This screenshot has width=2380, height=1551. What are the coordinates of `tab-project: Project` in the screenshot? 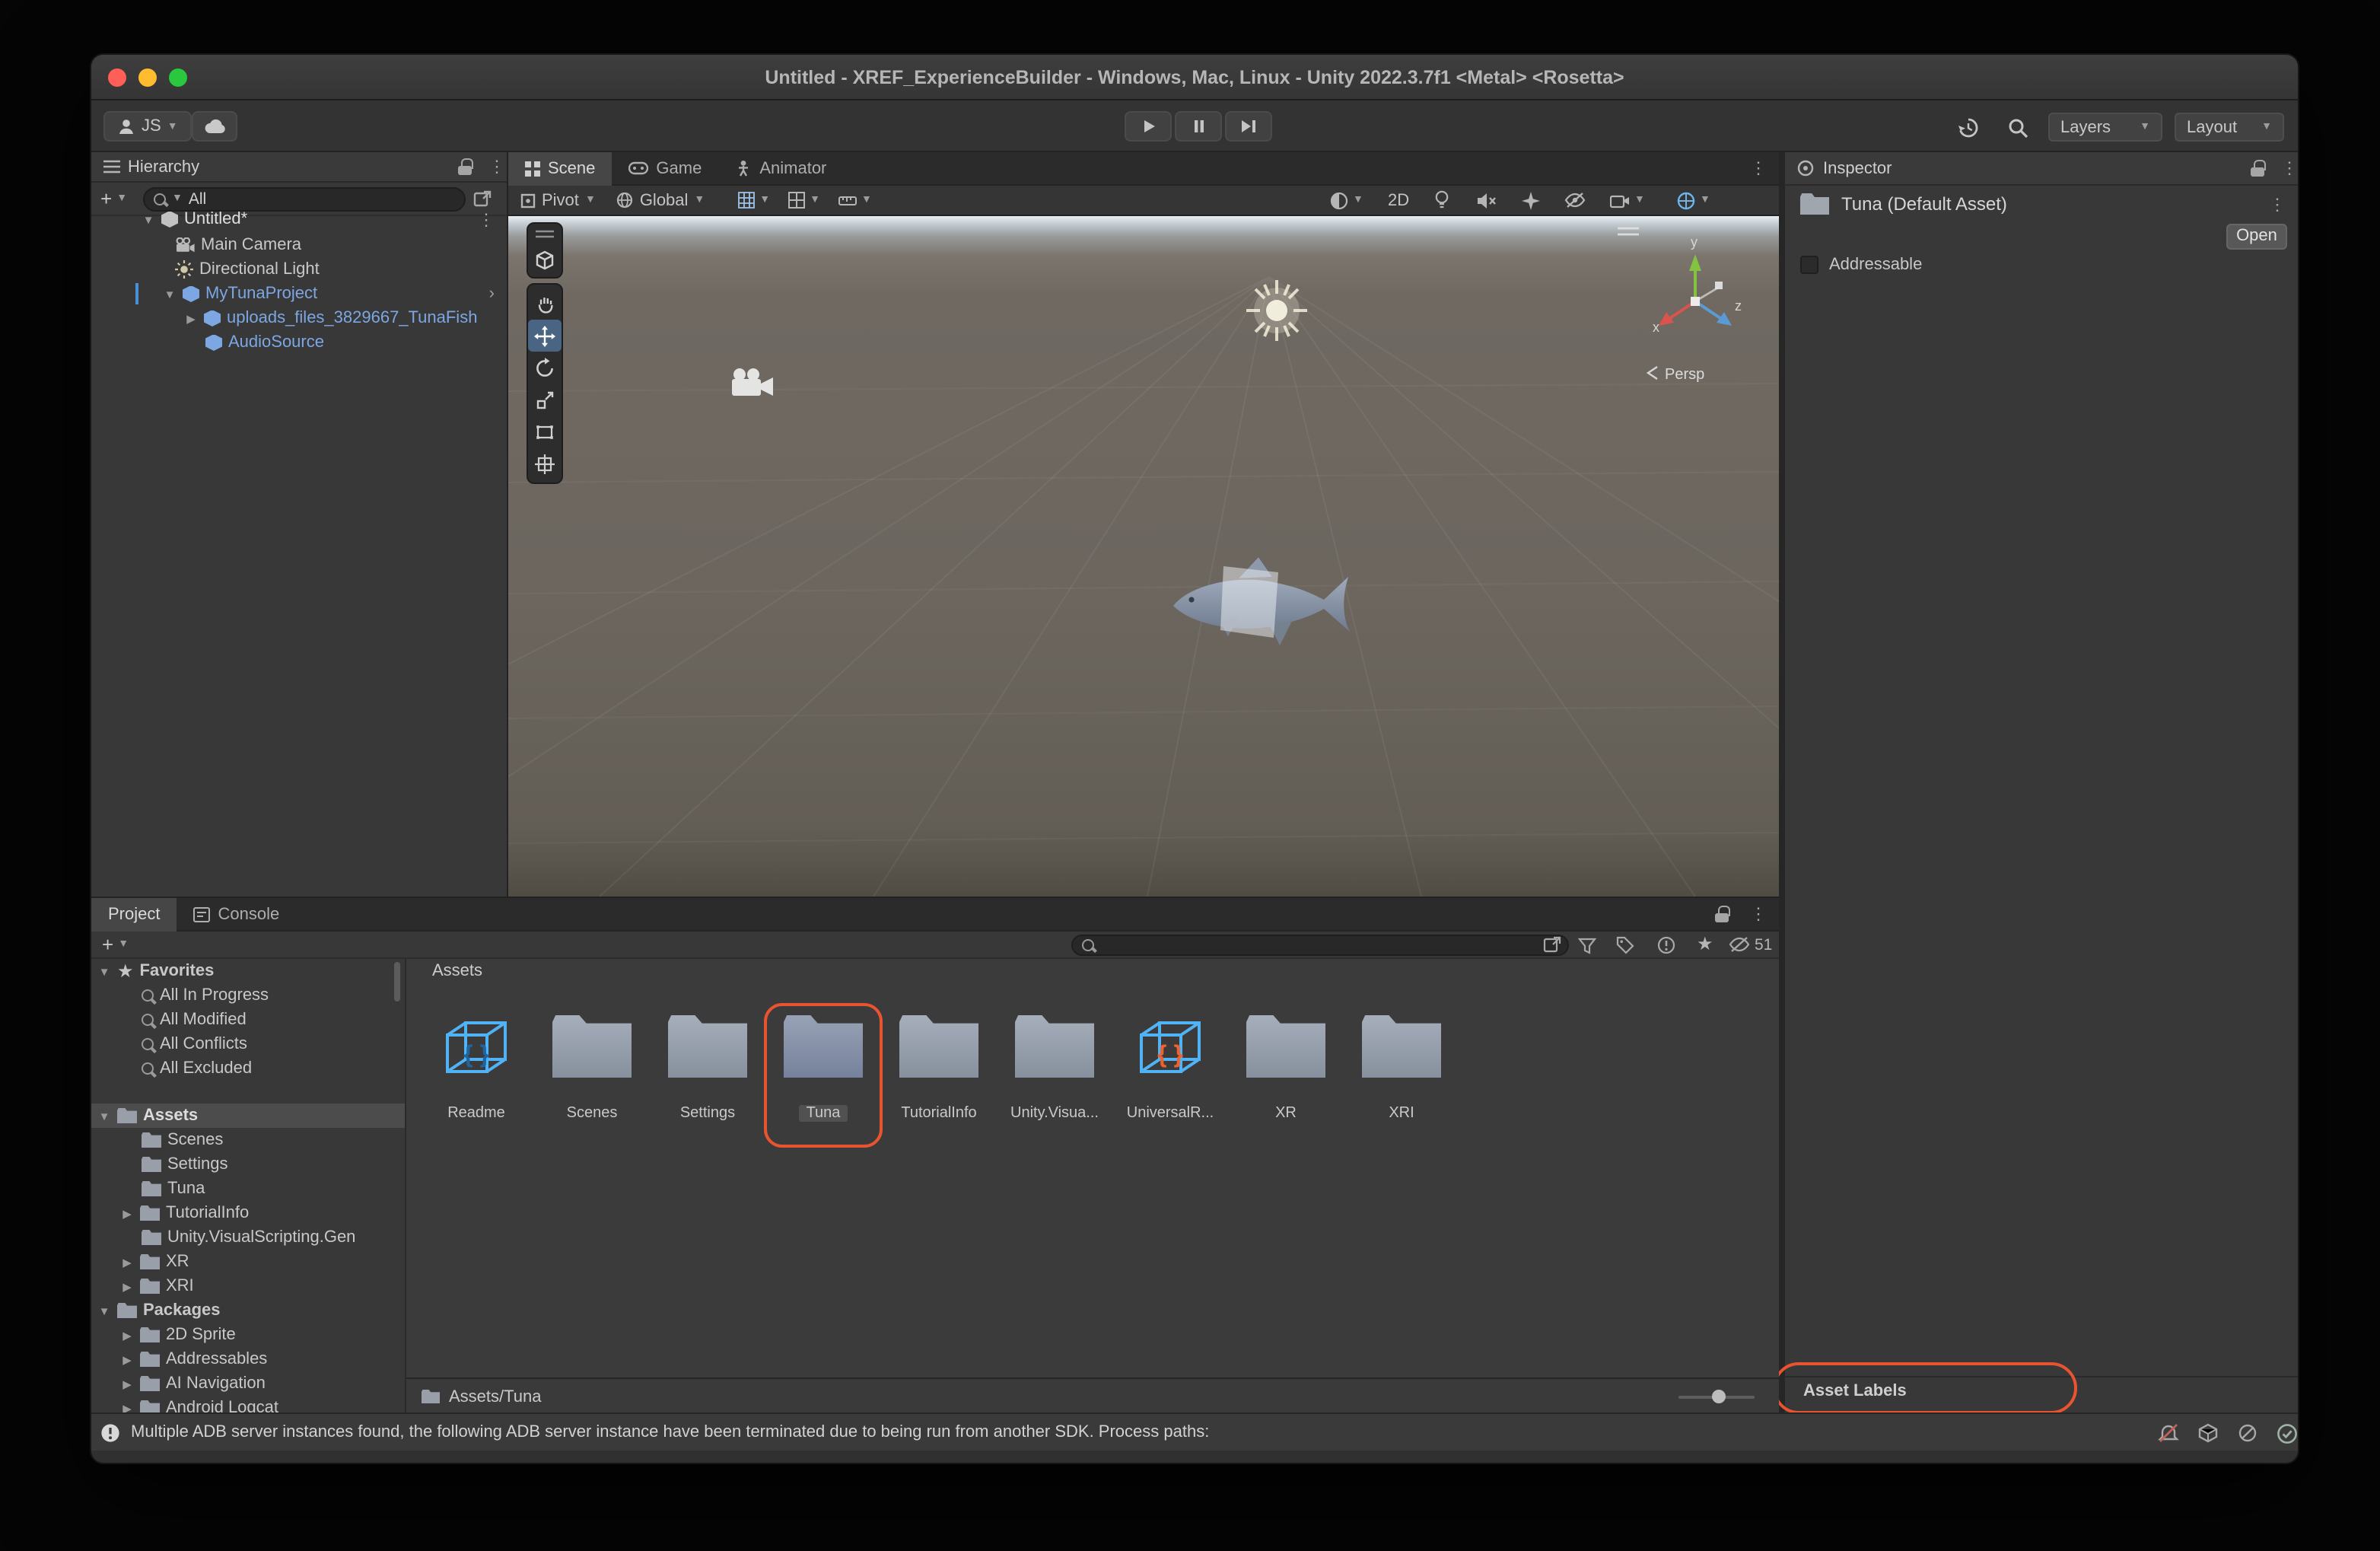 It's located at (134, 914).